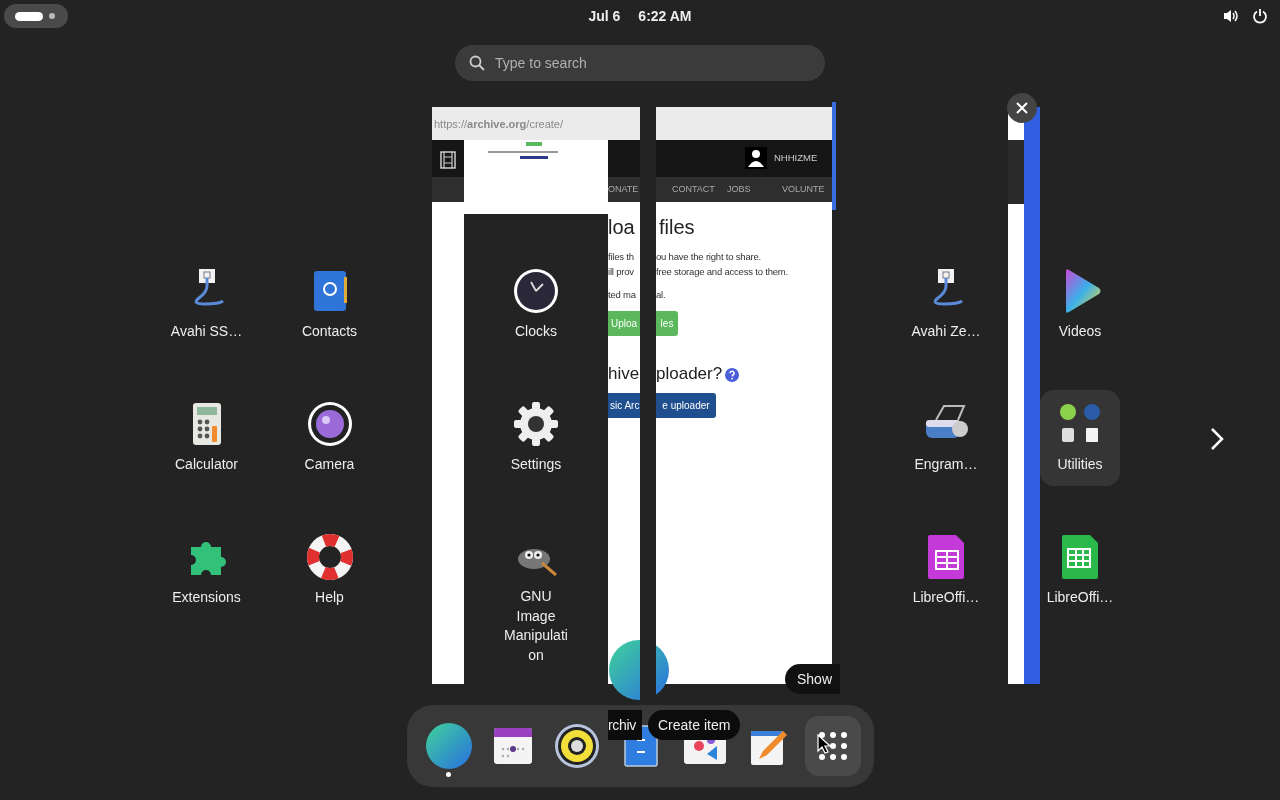  Describe the element at coordinates (813, 679) in the screenshot. I see `tooltip: Show` at that location.